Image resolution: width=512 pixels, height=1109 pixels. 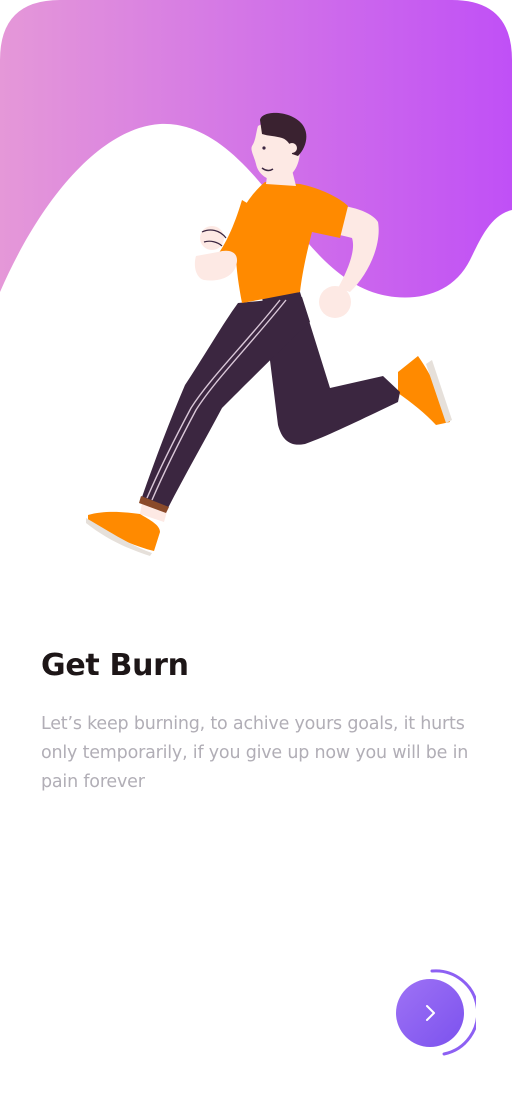 What do you see at coordinates (115, 665) in the screenshot?
I see `page-title: Get Burn` at bounding box center [115, 665].